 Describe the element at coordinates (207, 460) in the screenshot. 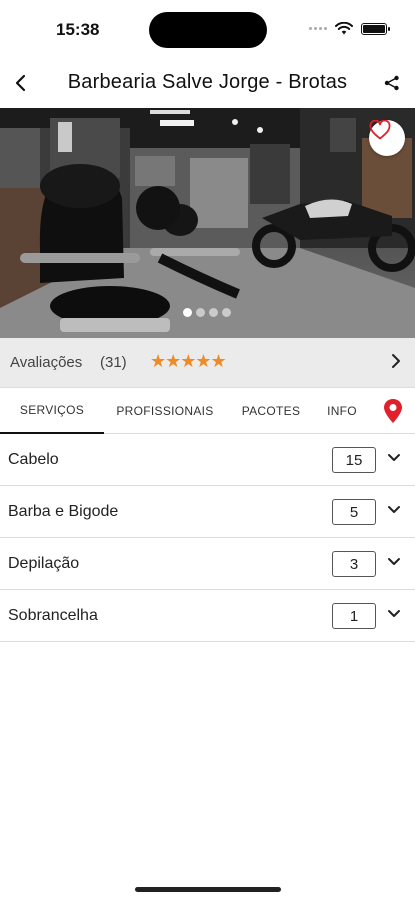

I see `service-row-cabelo: Cabelo 15` at that location.